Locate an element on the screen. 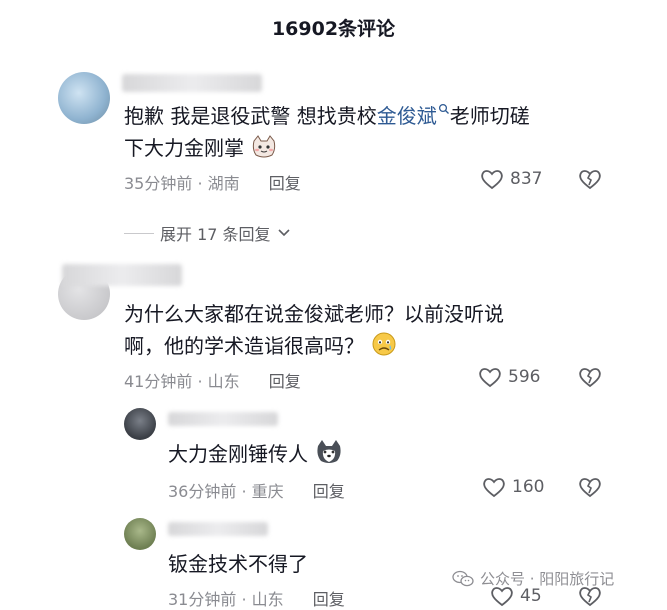 This screenshot has height=610, width=667. husky-emoji-icon is located at coordinates (329, 451).